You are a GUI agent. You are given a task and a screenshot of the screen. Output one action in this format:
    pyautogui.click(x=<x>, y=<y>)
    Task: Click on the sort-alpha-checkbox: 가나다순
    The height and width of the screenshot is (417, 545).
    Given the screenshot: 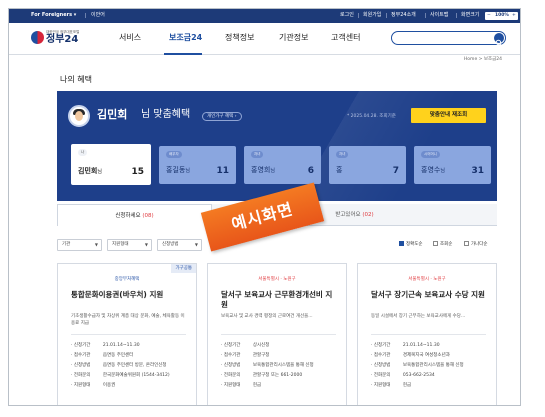 What is the action you would take?
    pyautogui.click(x=476, y=245)
    